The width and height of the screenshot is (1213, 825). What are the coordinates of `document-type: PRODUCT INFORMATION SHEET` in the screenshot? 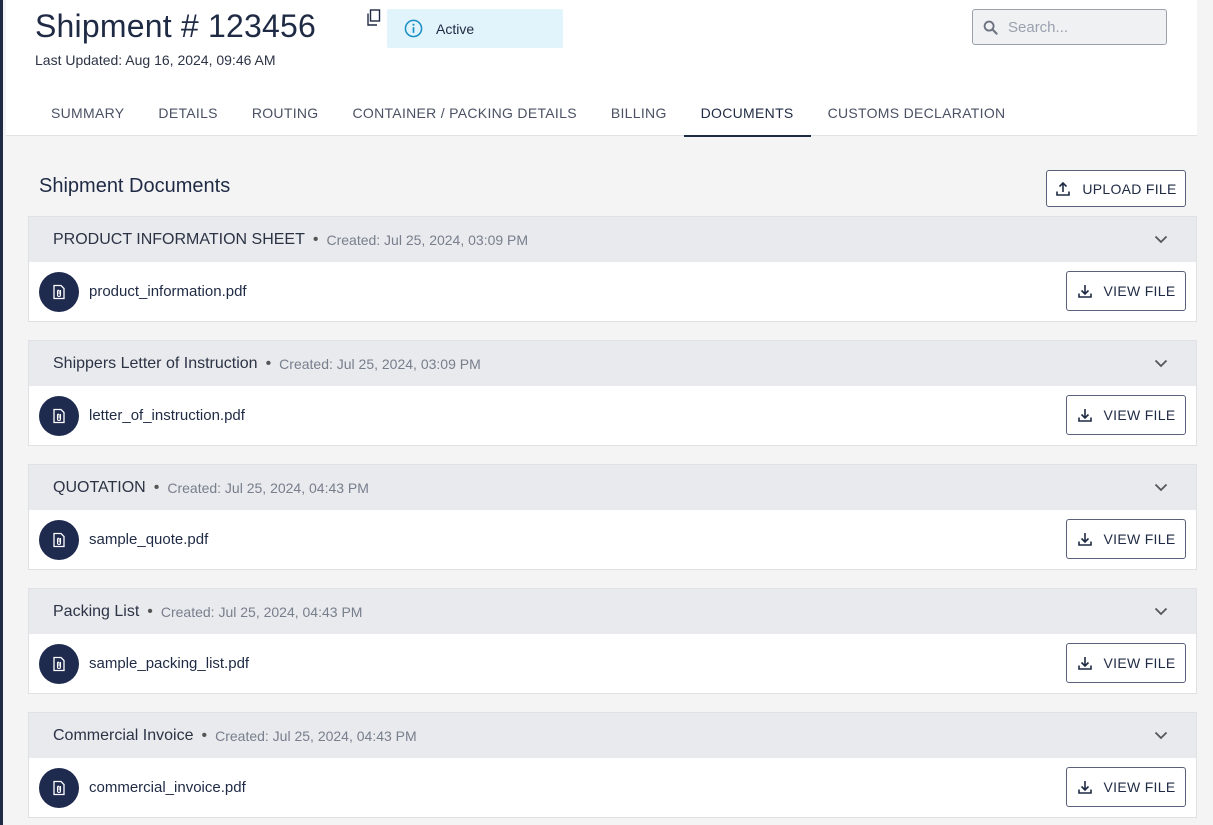 It's located at (179, 239).